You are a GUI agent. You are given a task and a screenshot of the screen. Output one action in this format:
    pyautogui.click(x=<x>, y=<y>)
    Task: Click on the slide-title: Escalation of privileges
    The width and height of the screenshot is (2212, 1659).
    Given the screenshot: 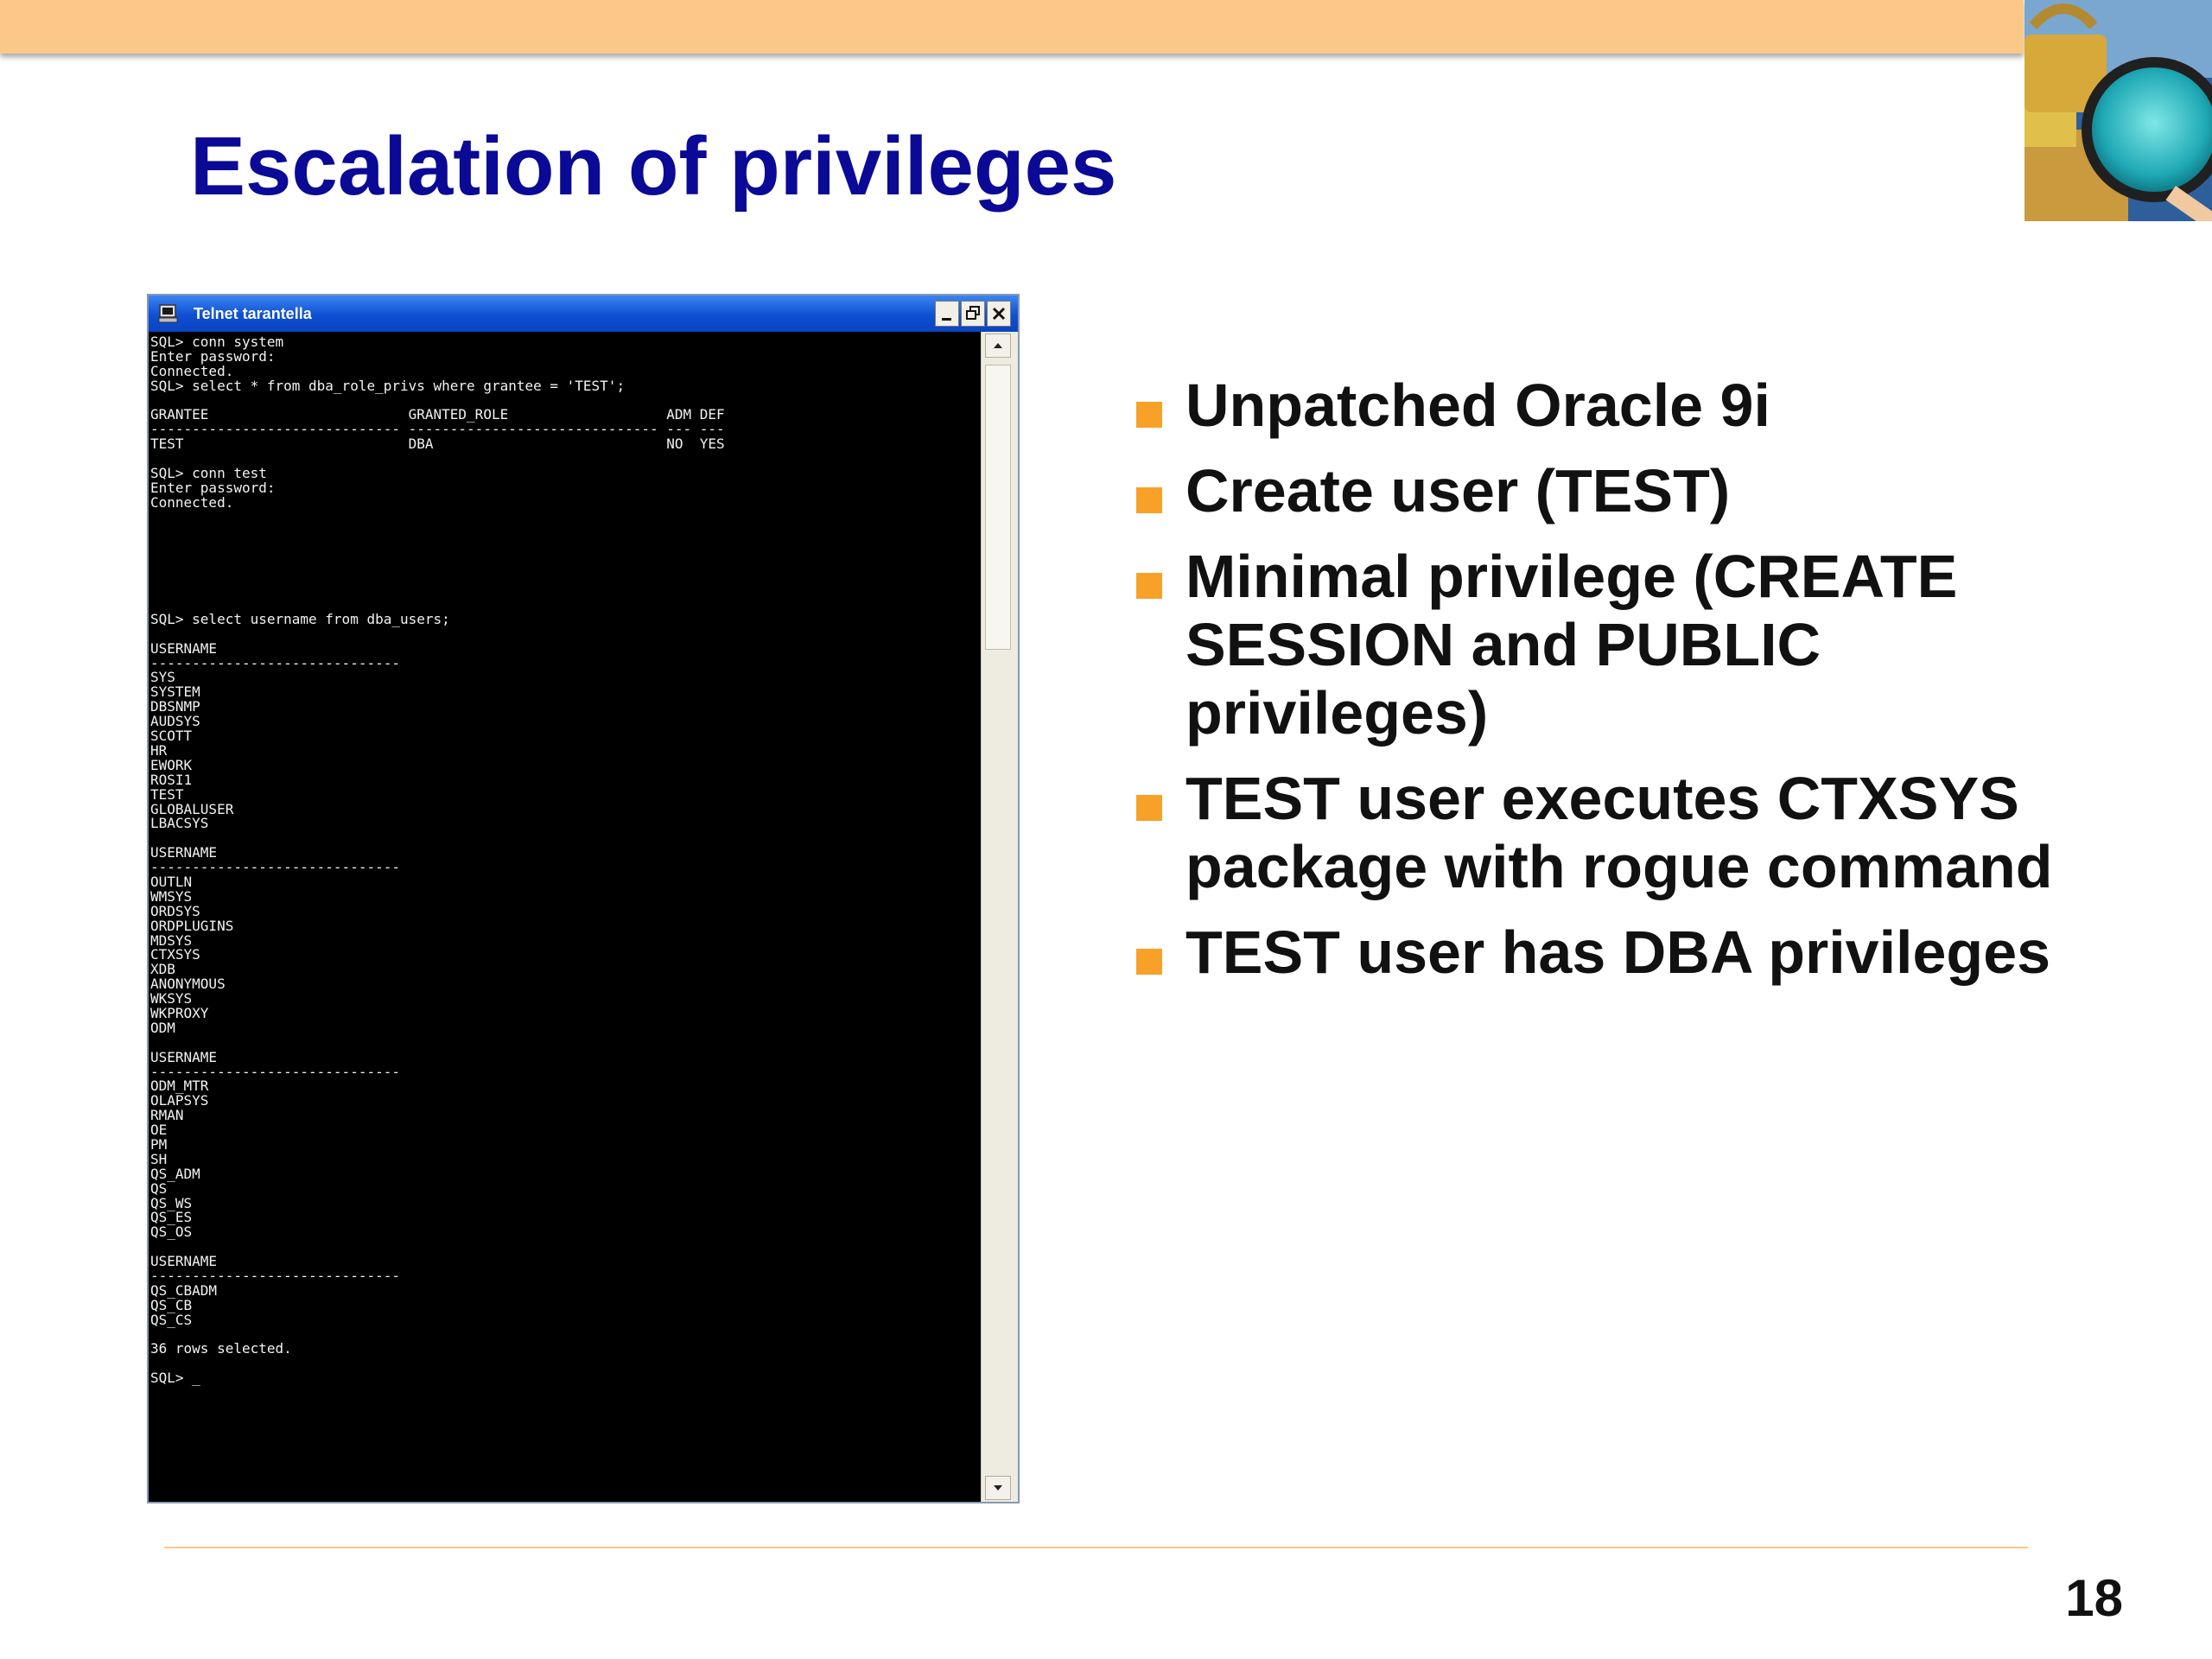 What is the action you would take?
    pyautogui.click(x=653, y=166)
    